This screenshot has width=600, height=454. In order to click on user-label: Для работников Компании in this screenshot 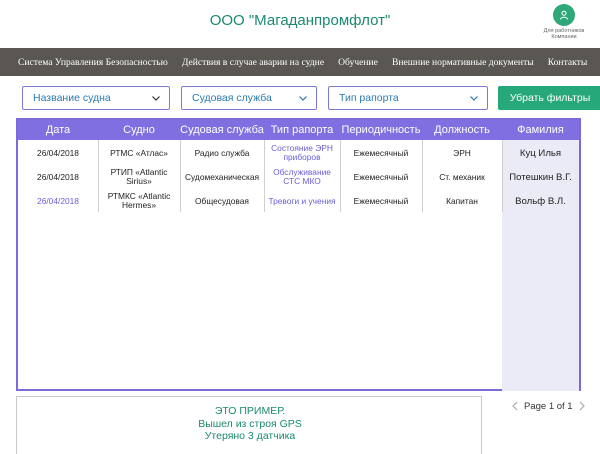, I will do `click(564, 34)`.